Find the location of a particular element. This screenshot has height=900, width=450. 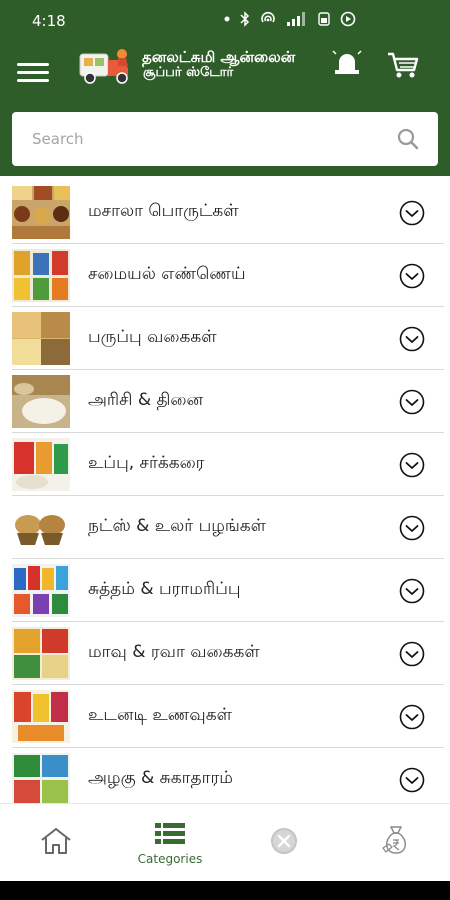

category-label: மசாலா பொருட்கள் is located at coordinates (163, 211).